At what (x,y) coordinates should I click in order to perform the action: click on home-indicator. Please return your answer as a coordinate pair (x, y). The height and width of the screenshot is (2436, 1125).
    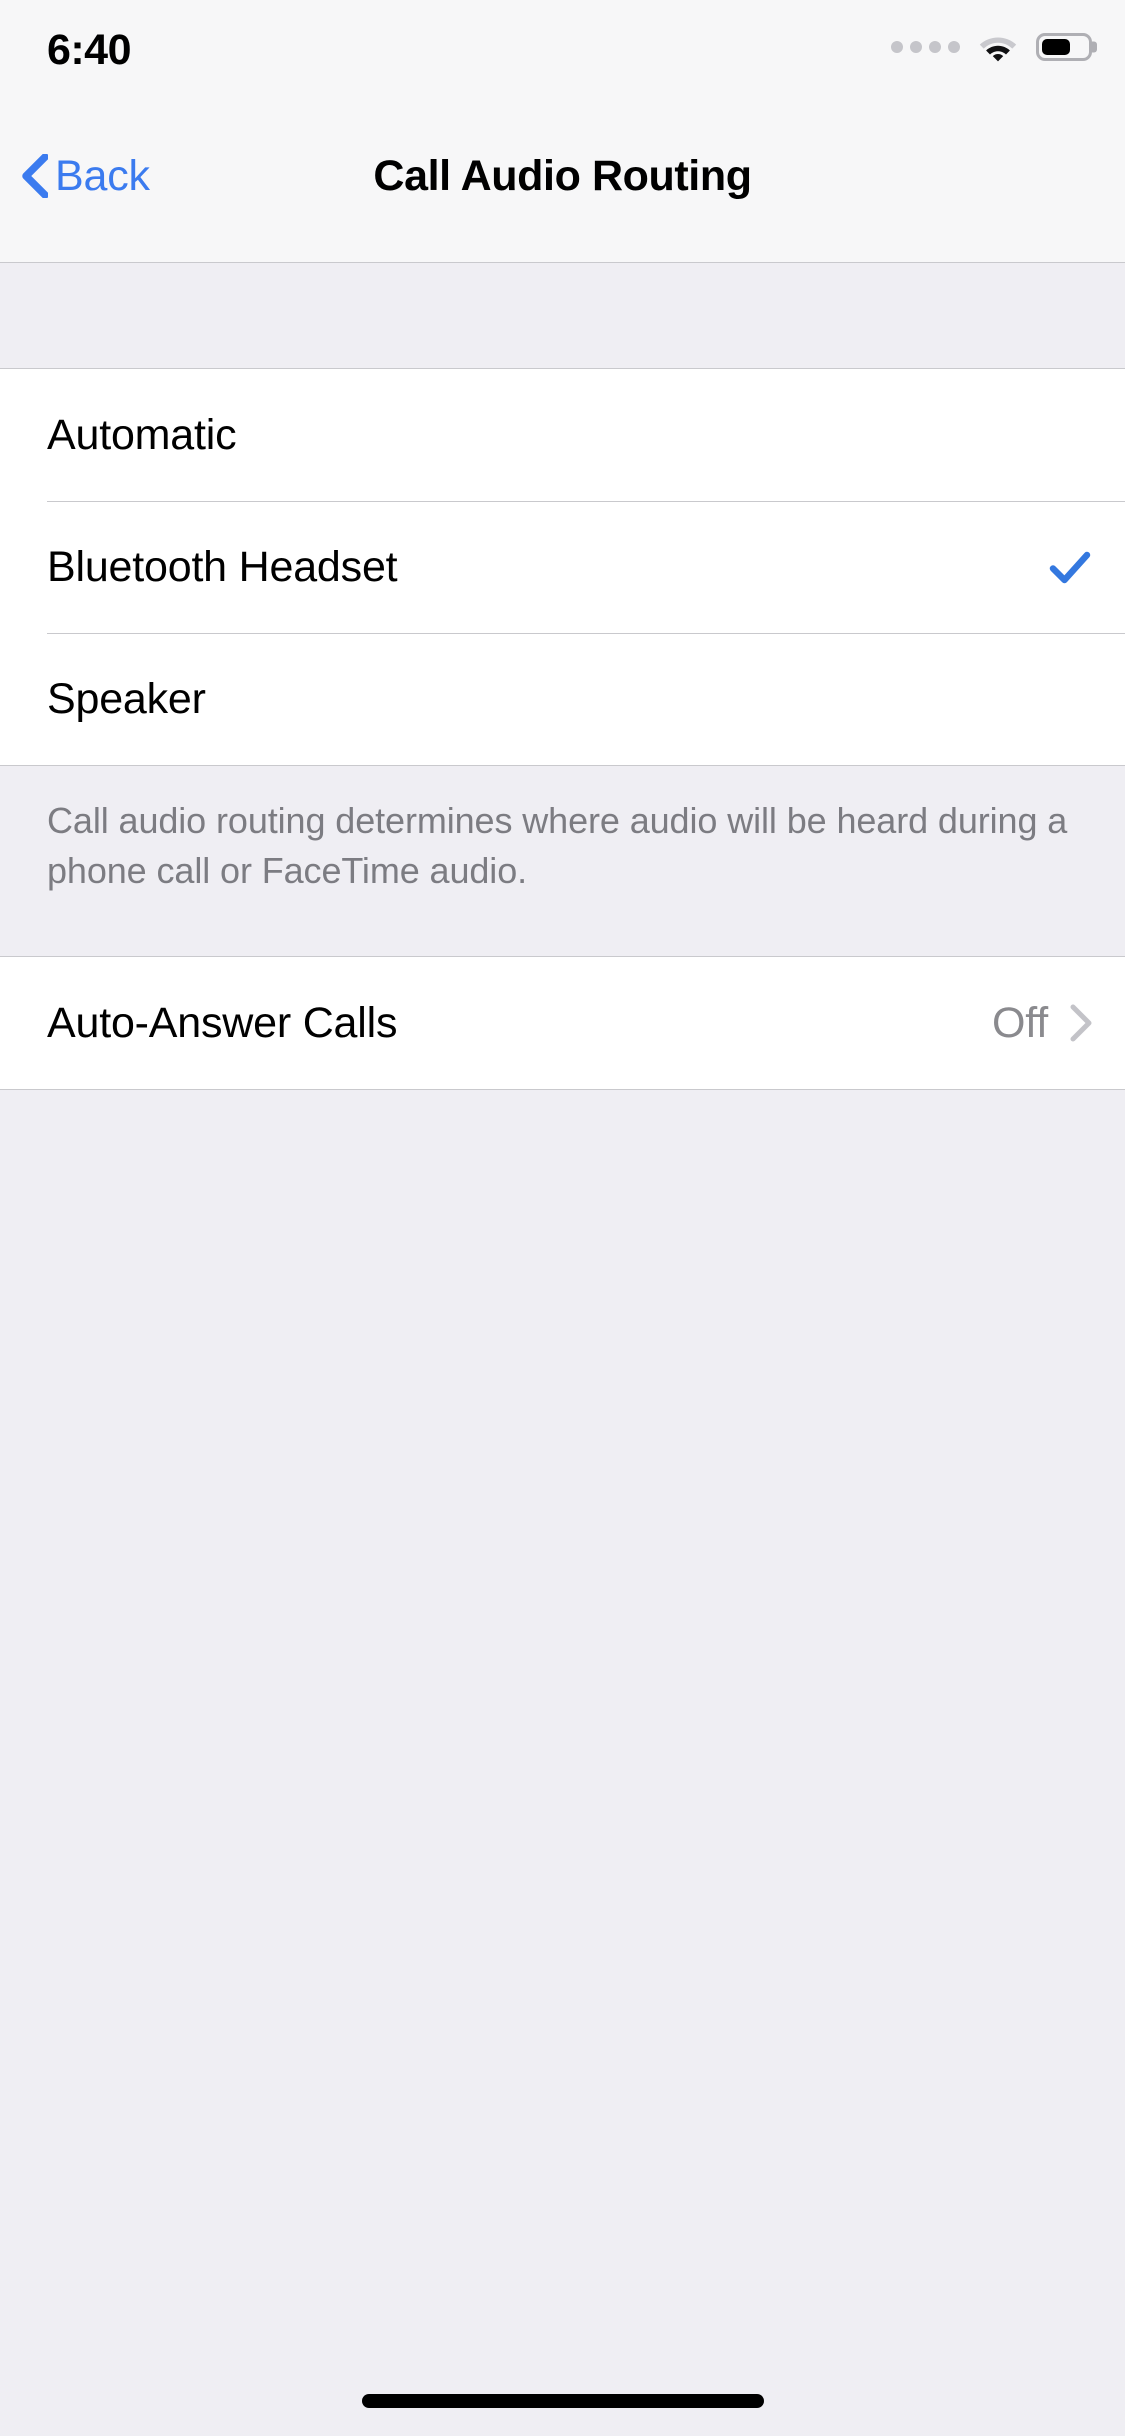
    Looking at the image, I should click on (562, 2401).